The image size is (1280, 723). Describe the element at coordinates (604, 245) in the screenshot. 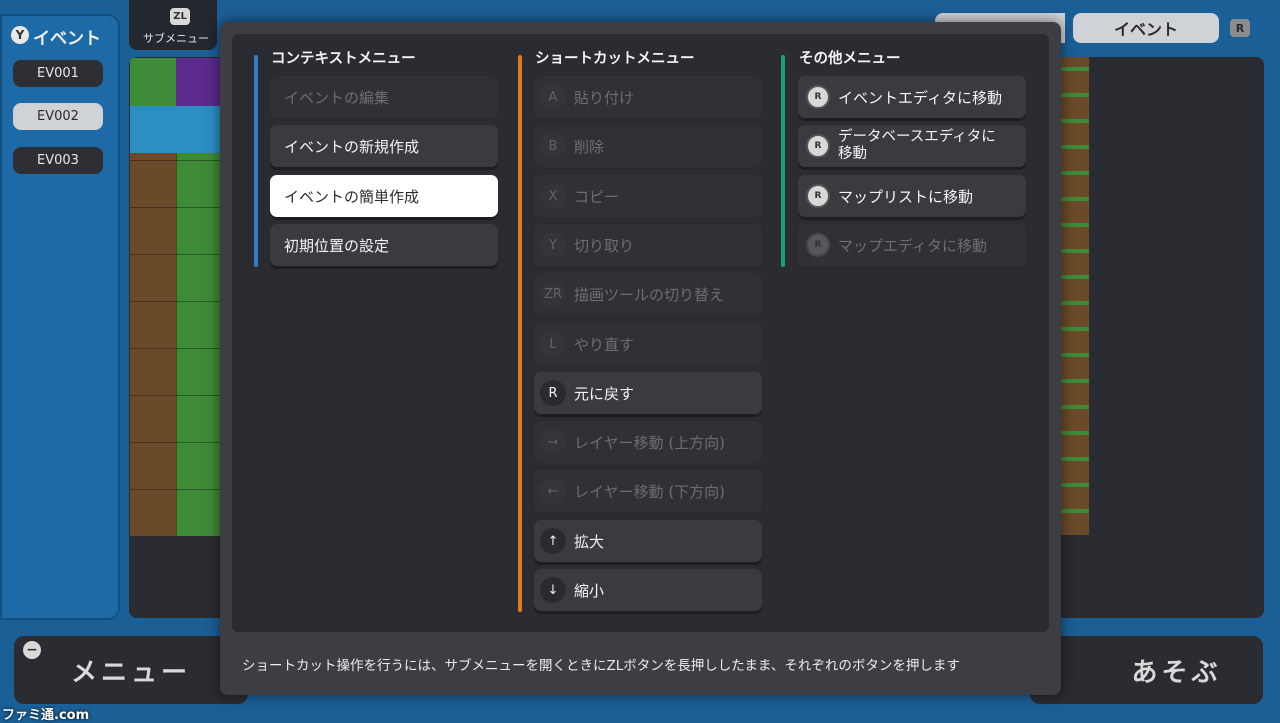

I see `menu-item-label: 切り取り` at that location.